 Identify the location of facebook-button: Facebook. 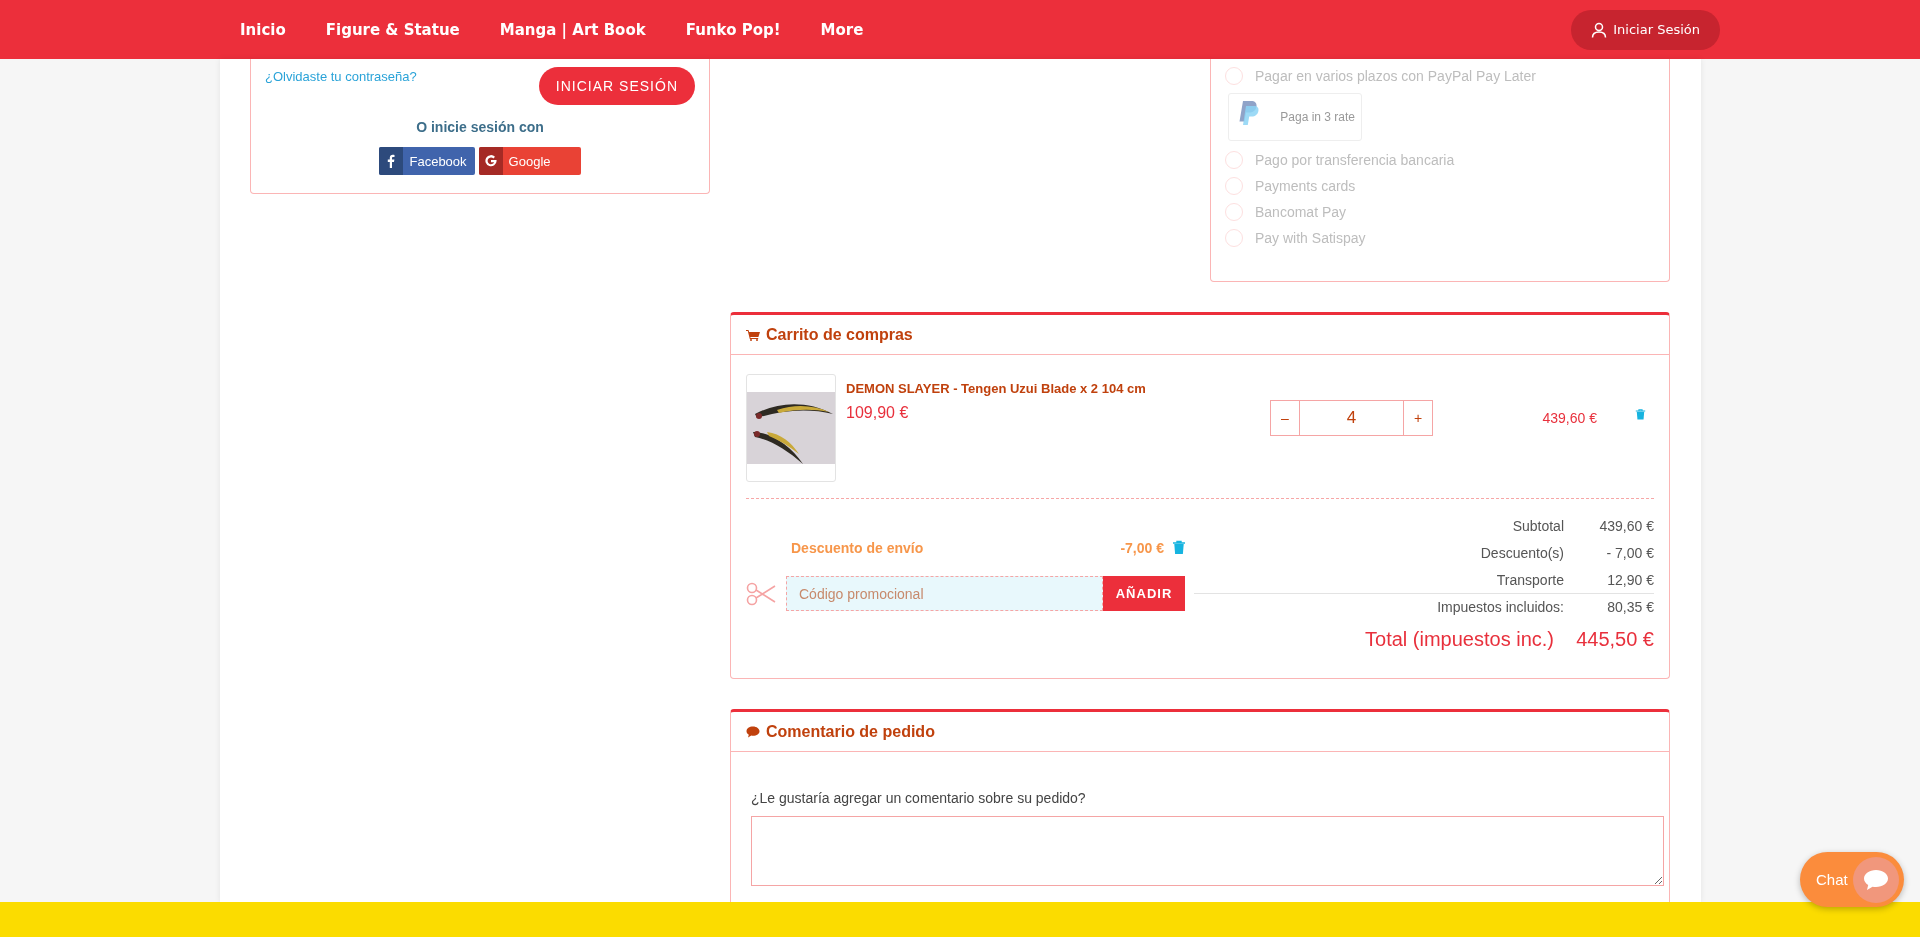
(427, 161).